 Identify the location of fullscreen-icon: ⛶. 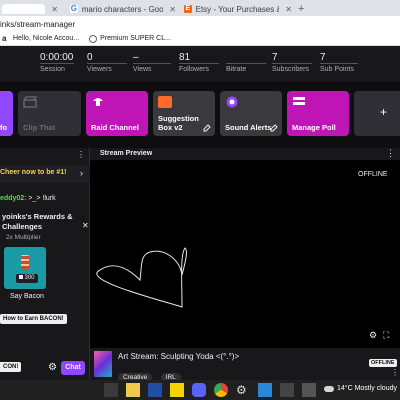
(386, 335).